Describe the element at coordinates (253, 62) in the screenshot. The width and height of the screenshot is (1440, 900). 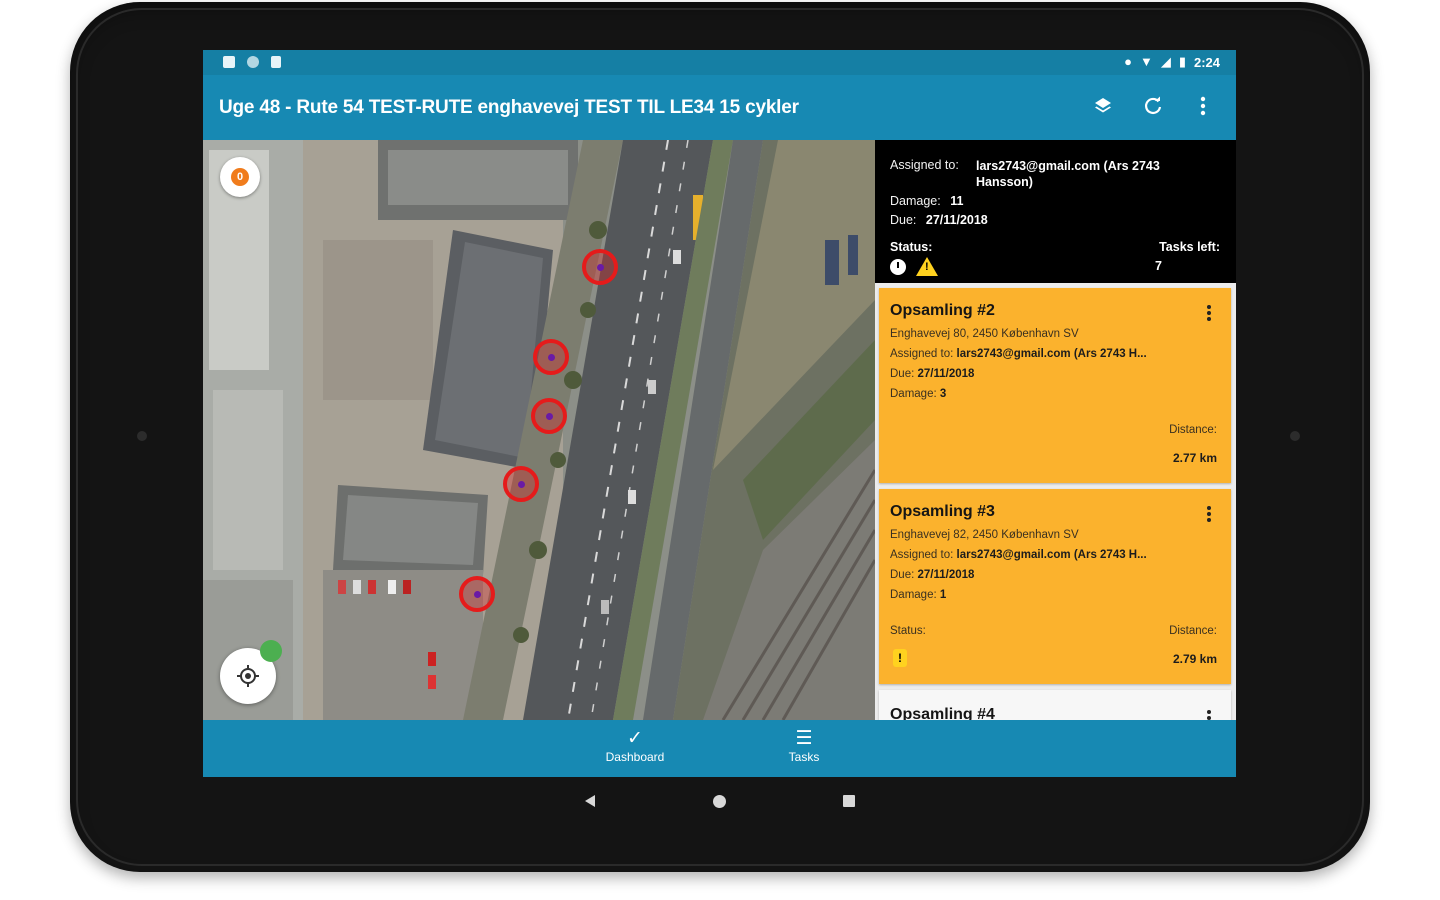
I see `sync-icon` at that location.